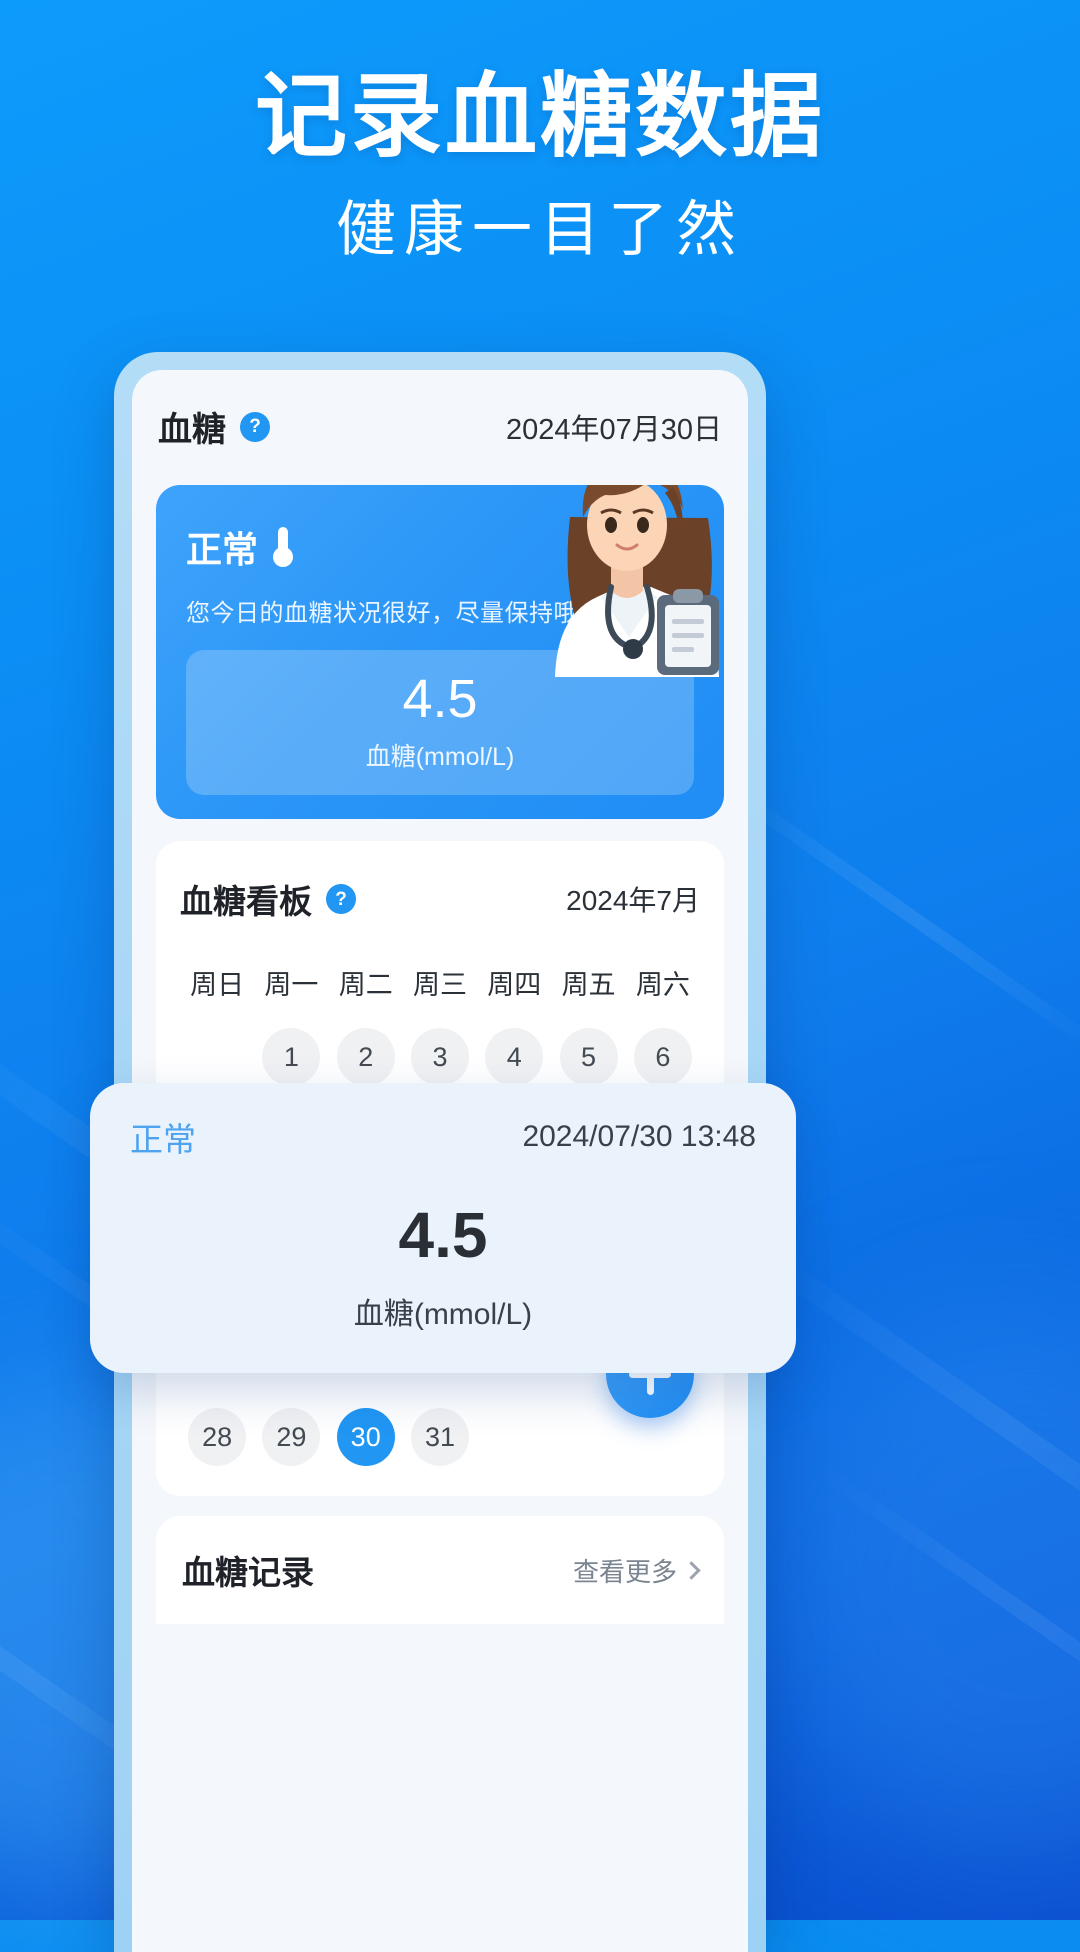 The width and height of the screenshot is (1080, 1952). Describe the element at coordinates (222, 549) in the screenshot. I see `status-badge: 正常` at that location.